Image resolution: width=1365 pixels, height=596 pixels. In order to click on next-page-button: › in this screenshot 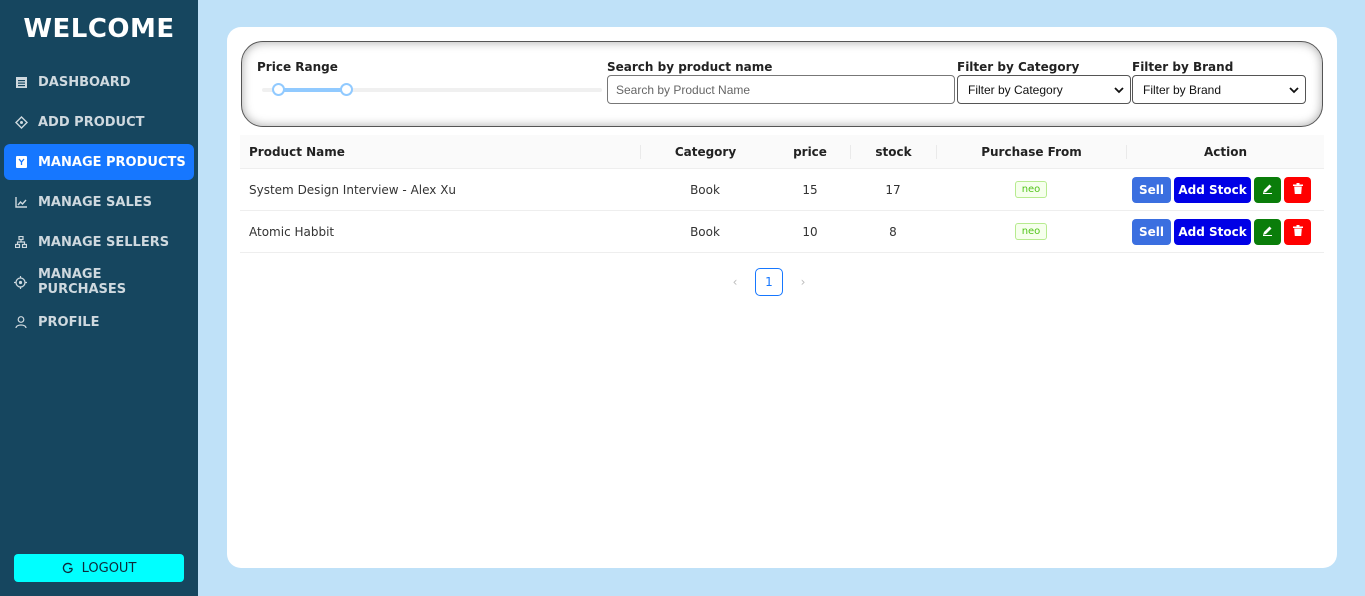, I will do `click(803, 282)`.